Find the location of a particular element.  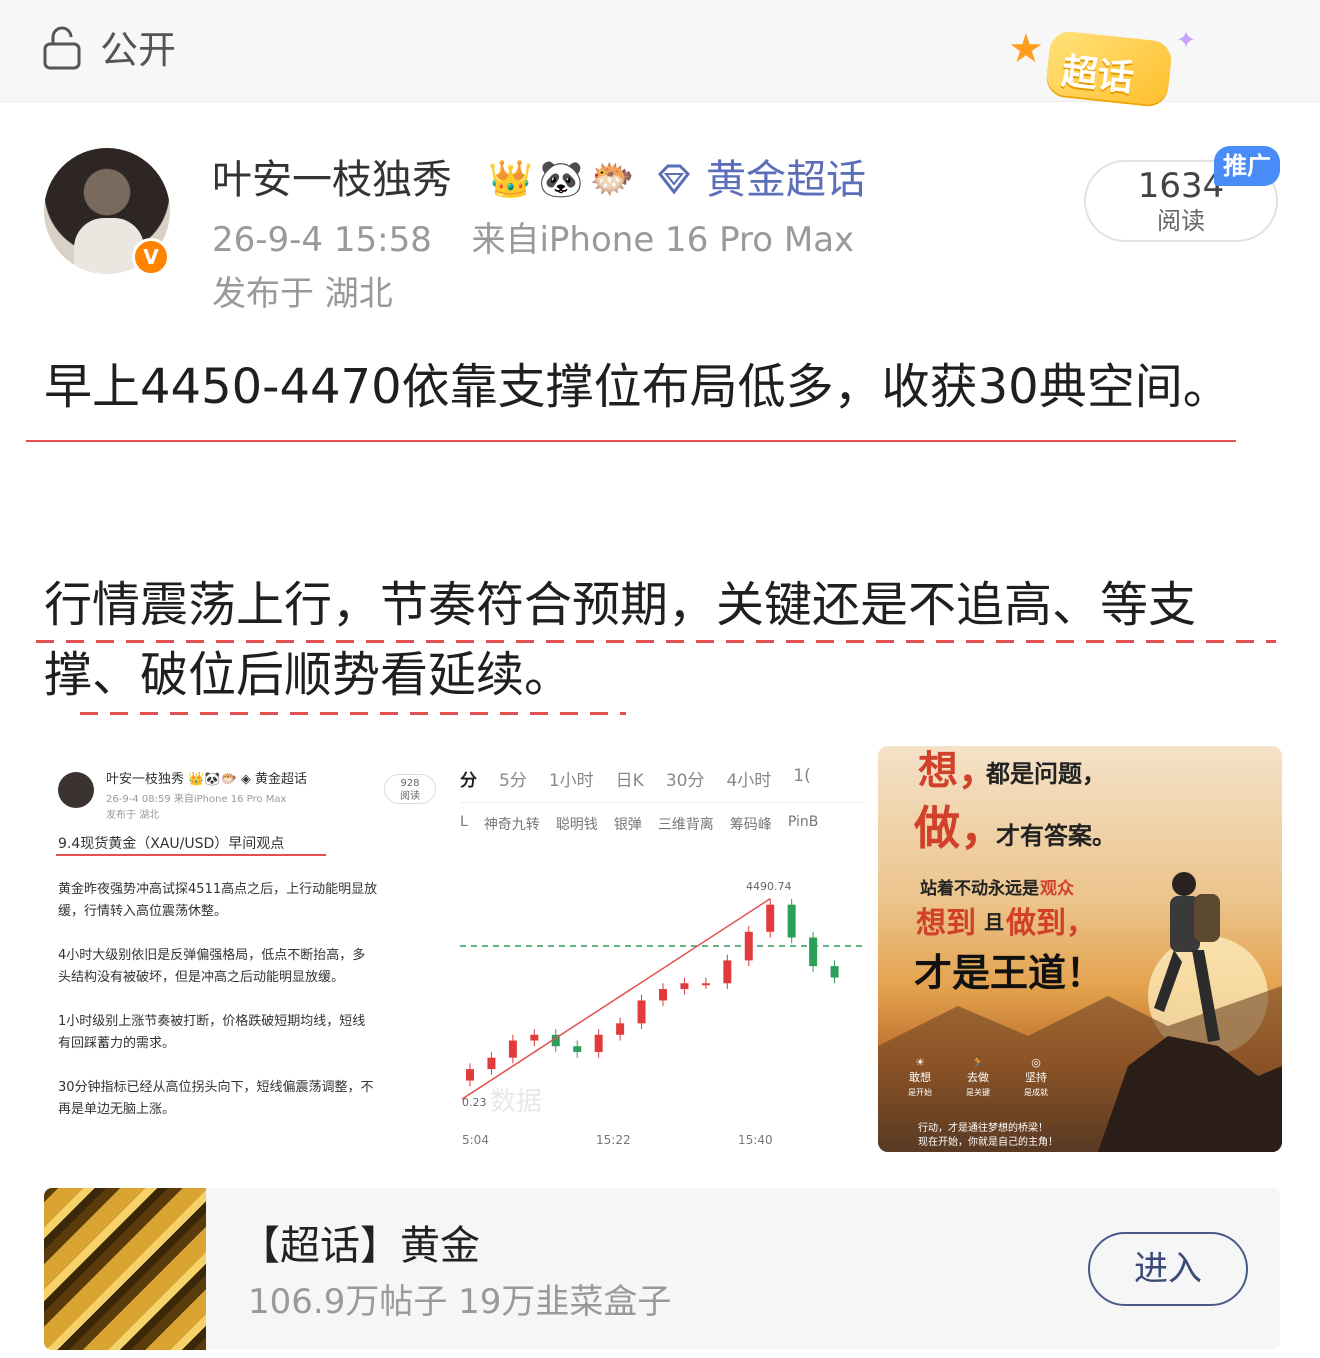

crown-badge-icon: 👑 is located at coordinates (510, 179).